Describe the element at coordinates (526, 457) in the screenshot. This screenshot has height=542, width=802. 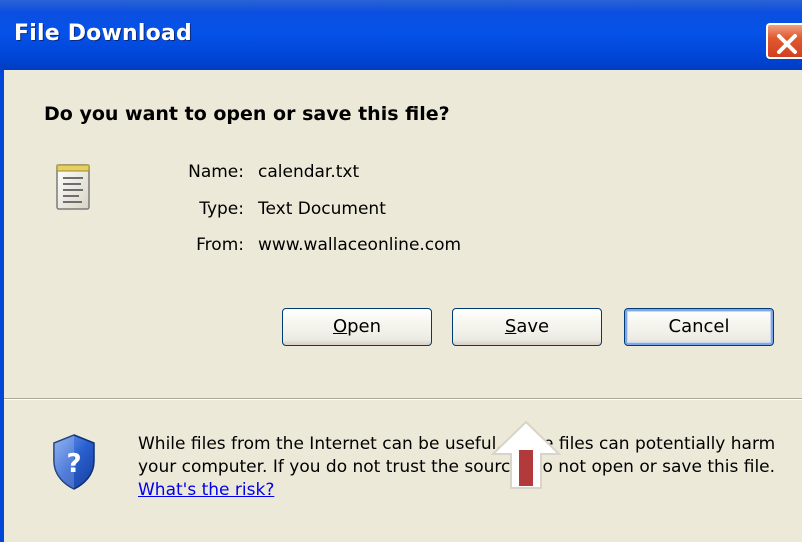
I see `up-arrow-icon` at that location.